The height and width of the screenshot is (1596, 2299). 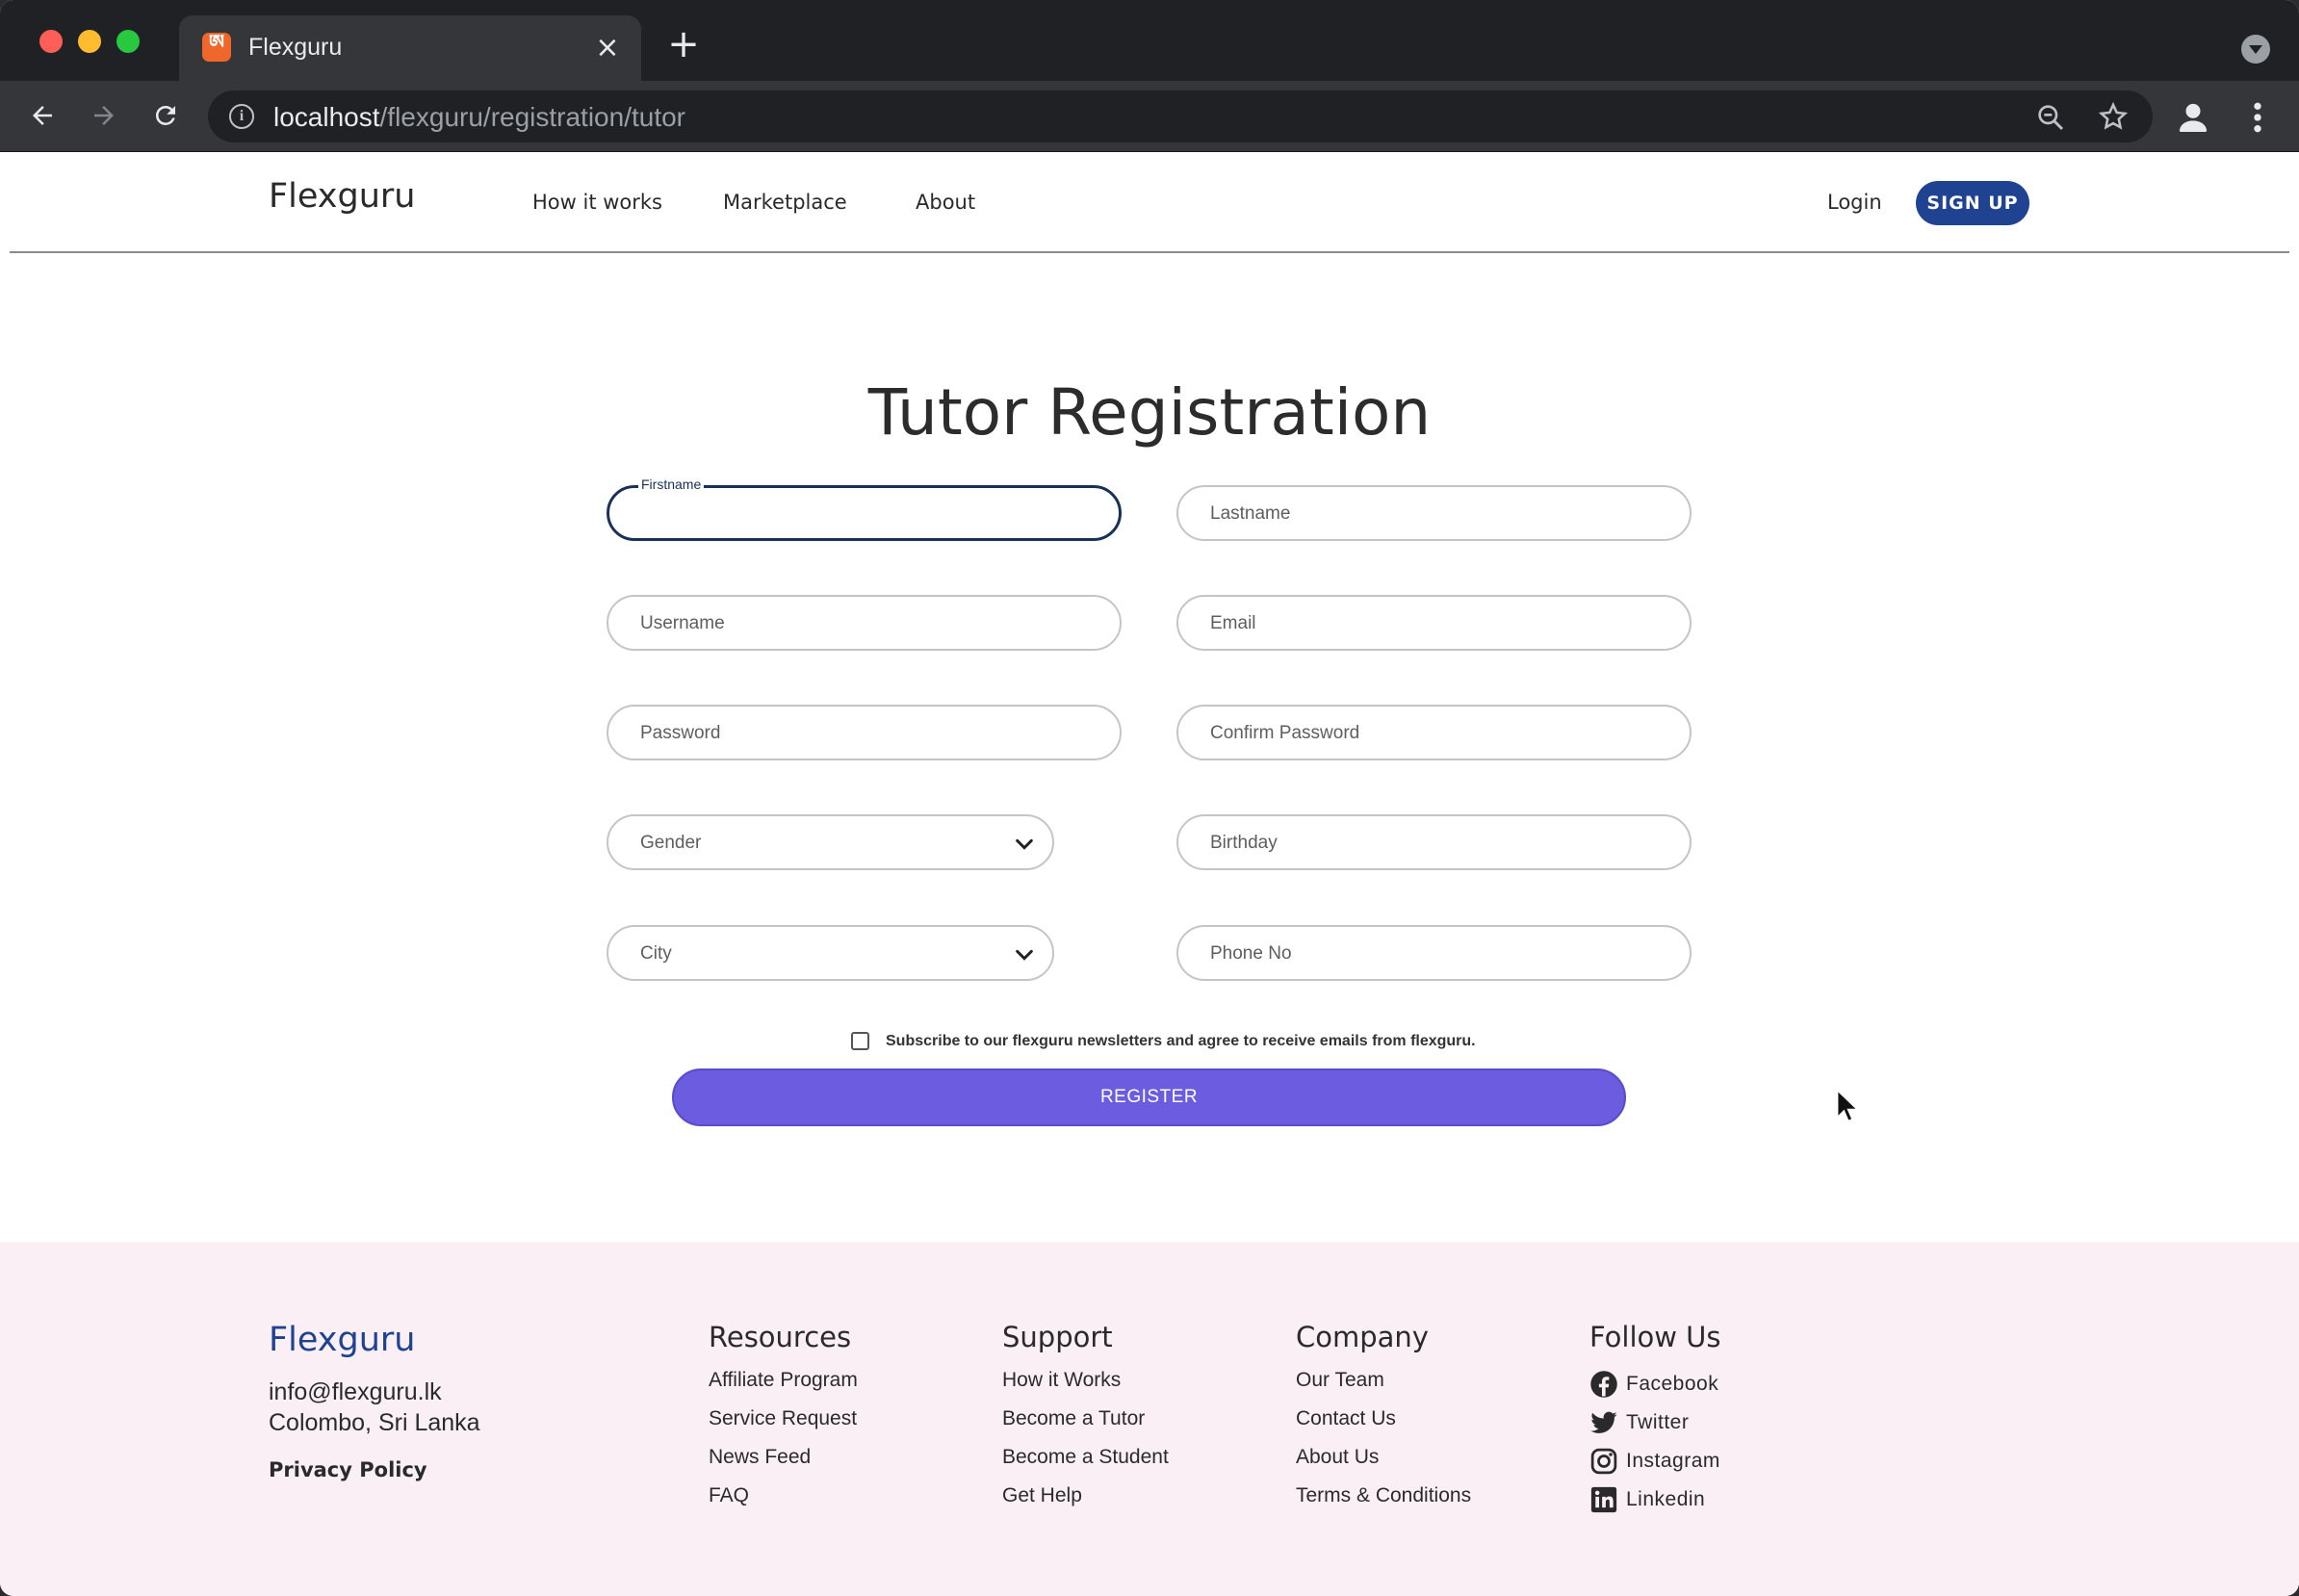 What do you see at coordinates (1149, 412) in the screenshot?
I see `page-title: Tutor Registration` at bounding box center [1149, 412].